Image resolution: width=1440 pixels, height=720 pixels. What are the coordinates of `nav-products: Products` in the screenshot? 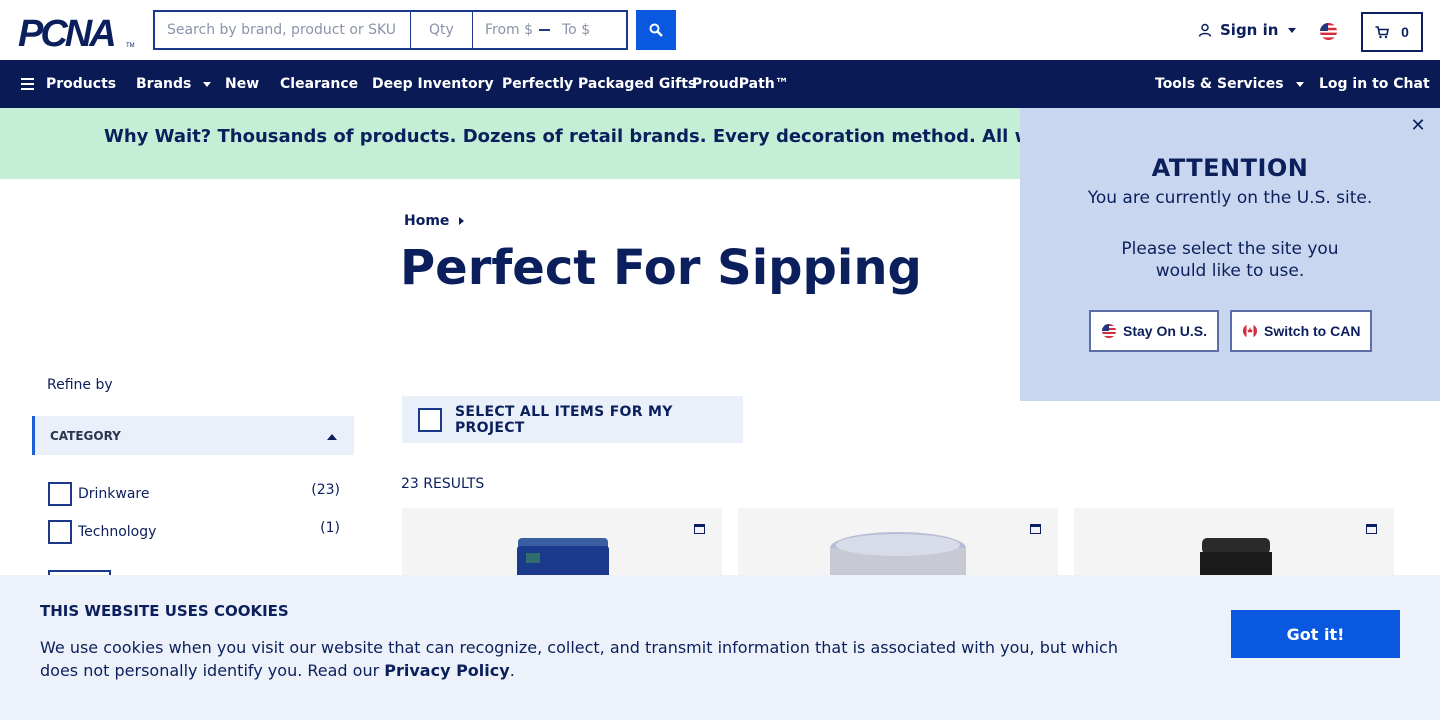 It's located at (68, 84).